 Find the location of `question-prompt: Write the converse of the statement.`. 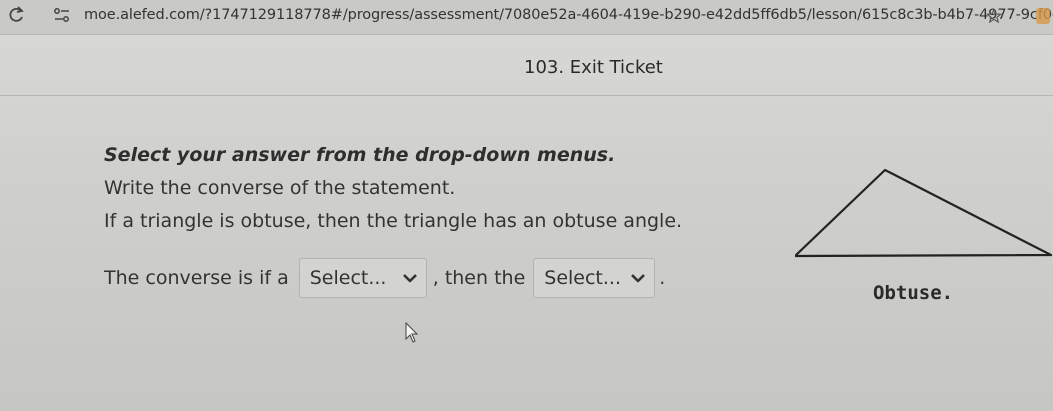

question-prompt: Write the converse of the statement. is located at coordinates (280, 188).